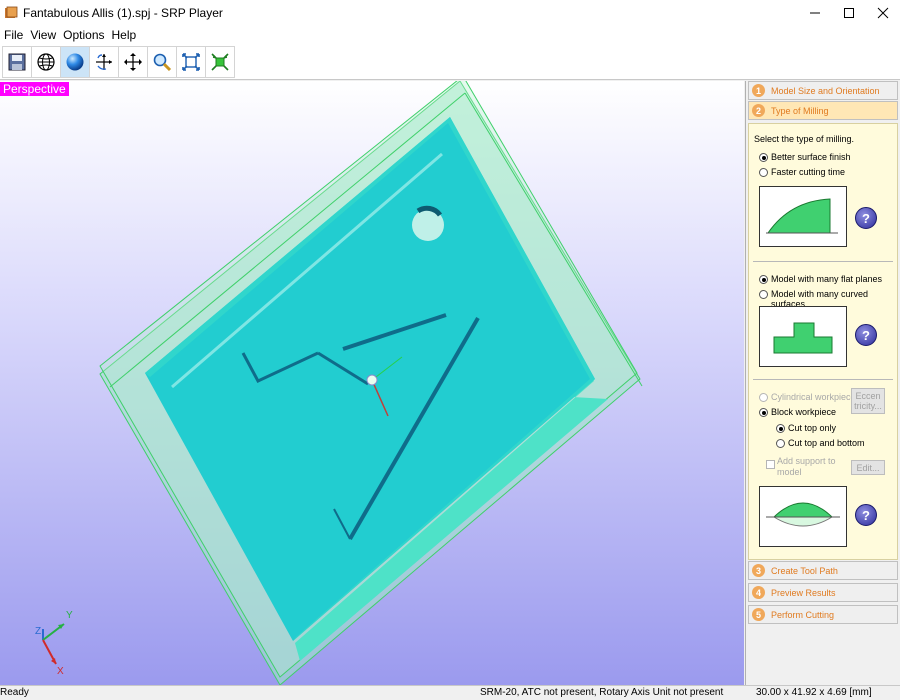 This screenshot has height=700, width=900. What do you see at coordinates (866, 218) in the screenshot?
I see `help-finish-button: ?` at bounding box center [866, 218].